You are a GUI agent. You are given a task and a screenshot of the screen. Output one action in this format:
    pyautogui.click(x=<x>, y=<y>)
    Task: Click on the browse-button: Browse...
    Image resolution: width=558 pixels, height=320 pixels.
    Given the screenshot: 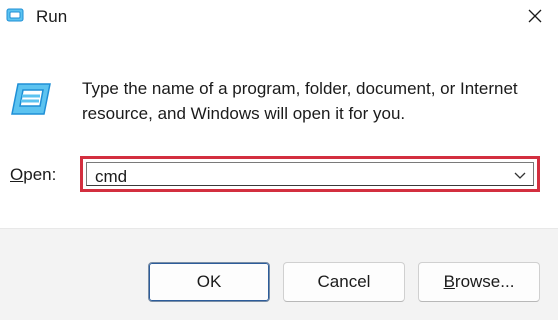 What is the action you would take?
    pyautogui.click(x=479, y=282)
    